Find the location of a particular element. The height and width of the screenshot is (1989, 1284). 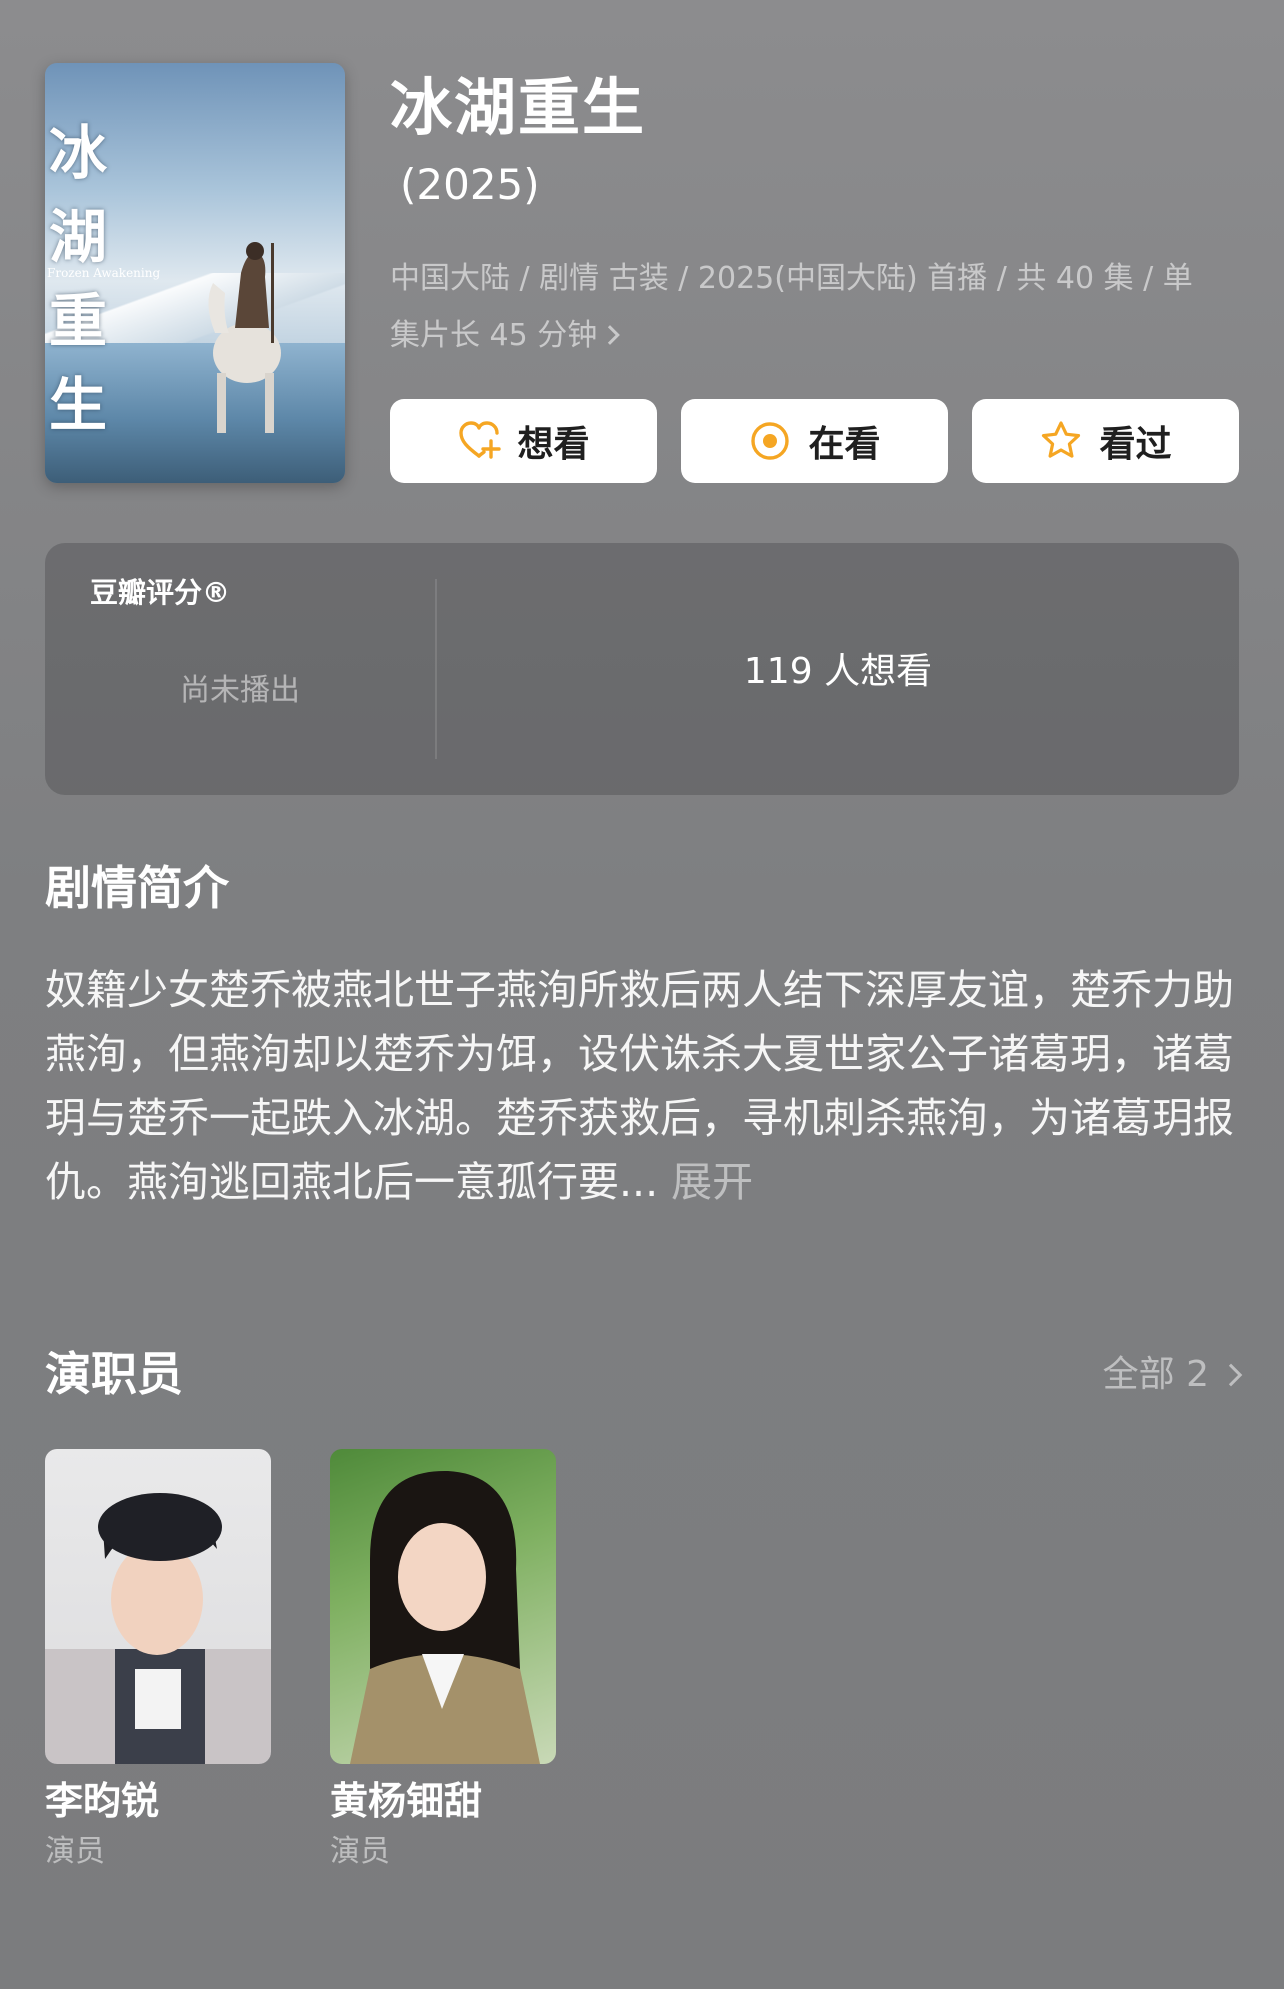

poster-subtitle: Frozen Awakening is located at coordinates (104, 273).